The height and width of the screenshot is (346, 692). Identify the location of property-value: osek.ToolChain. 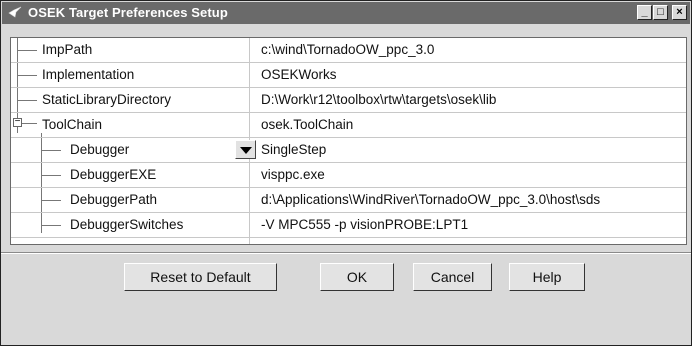
(307, 124).